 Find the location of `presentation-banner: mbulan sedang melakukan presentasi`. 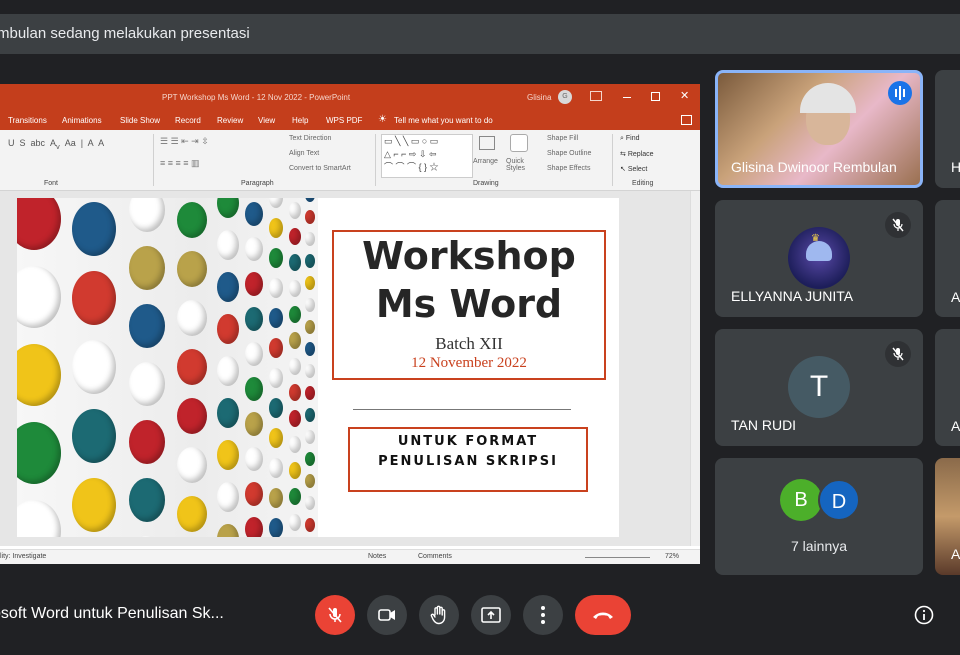

presentation-banner: mbulan sedang melakukan presentasi is located at coordinates (480, 34).